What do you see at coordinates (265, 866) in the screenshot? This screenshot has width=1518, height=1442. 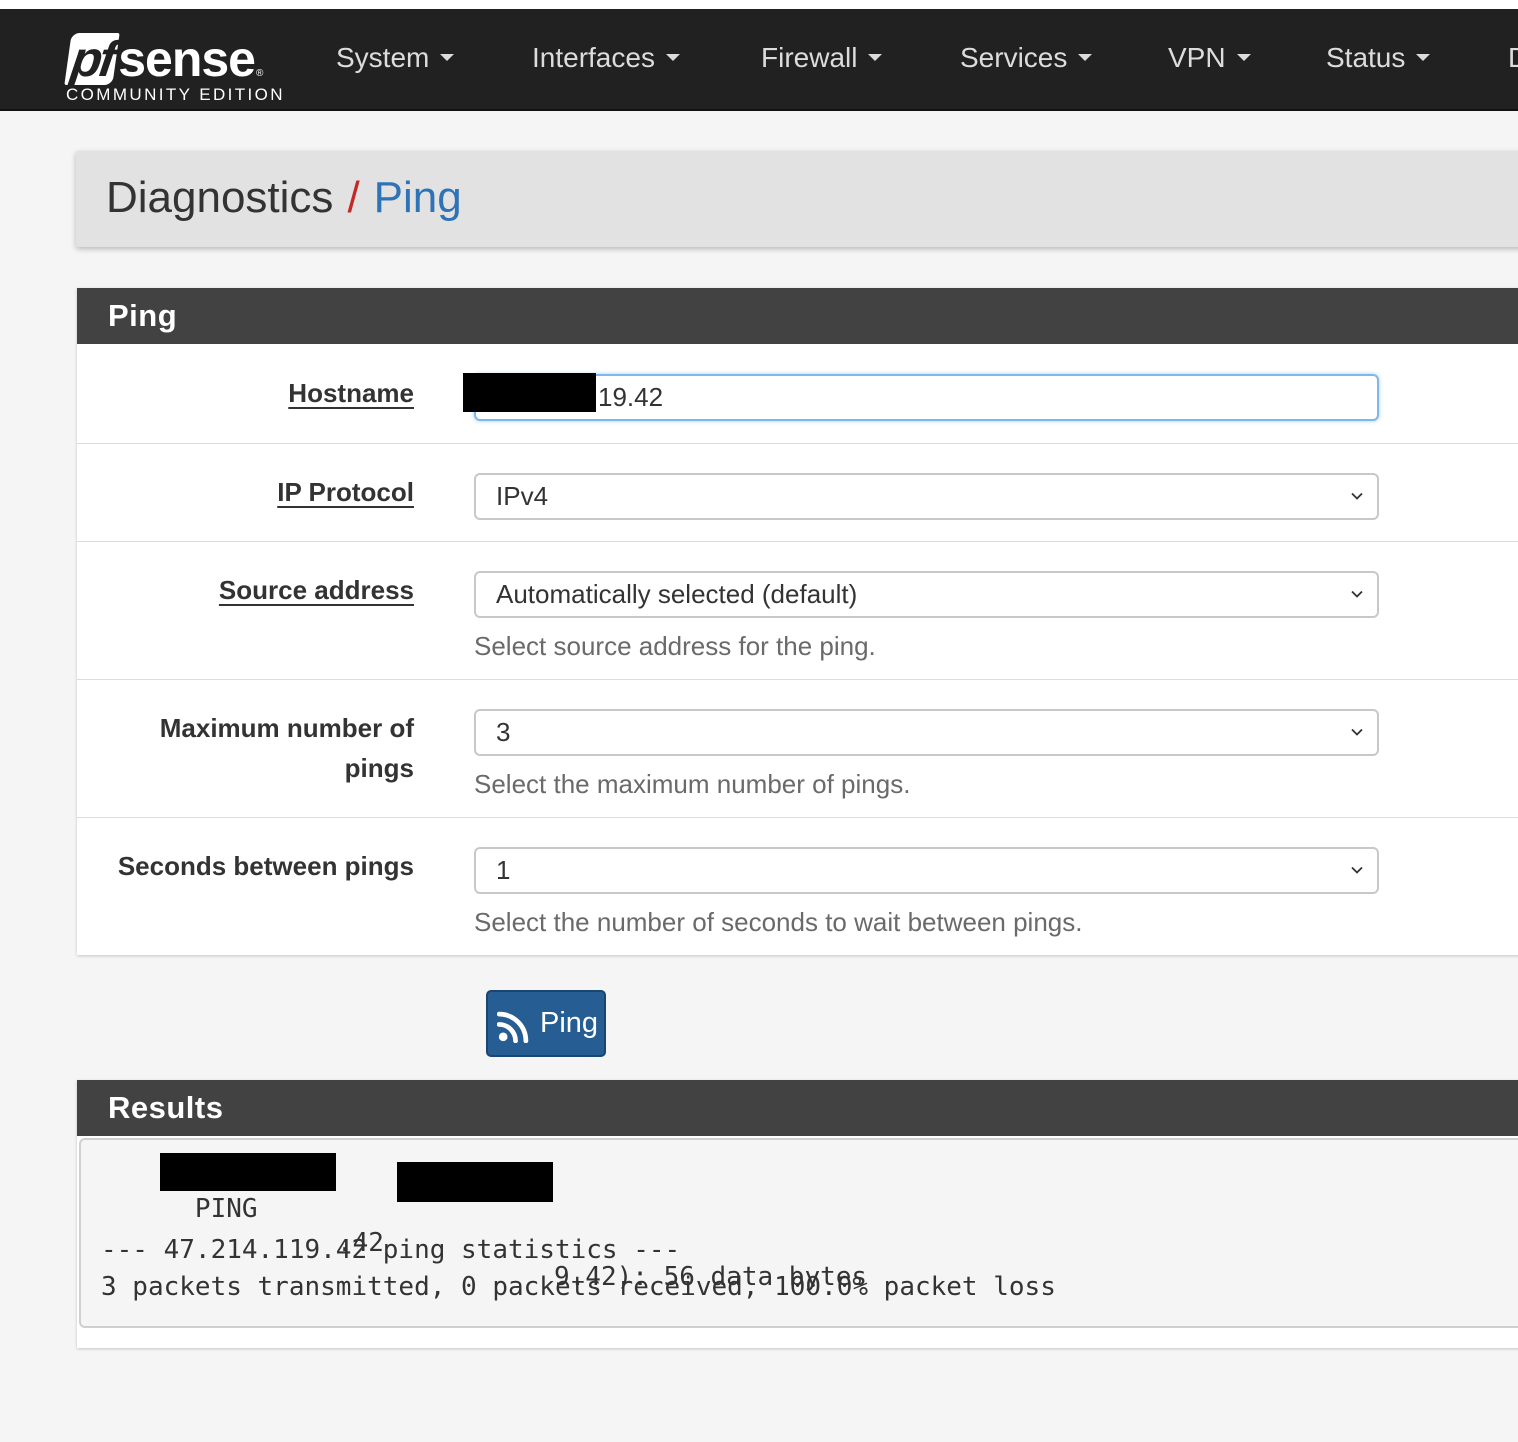 I see `seconds-between-label: Seconds between pings` at bounding box center [265, 866].